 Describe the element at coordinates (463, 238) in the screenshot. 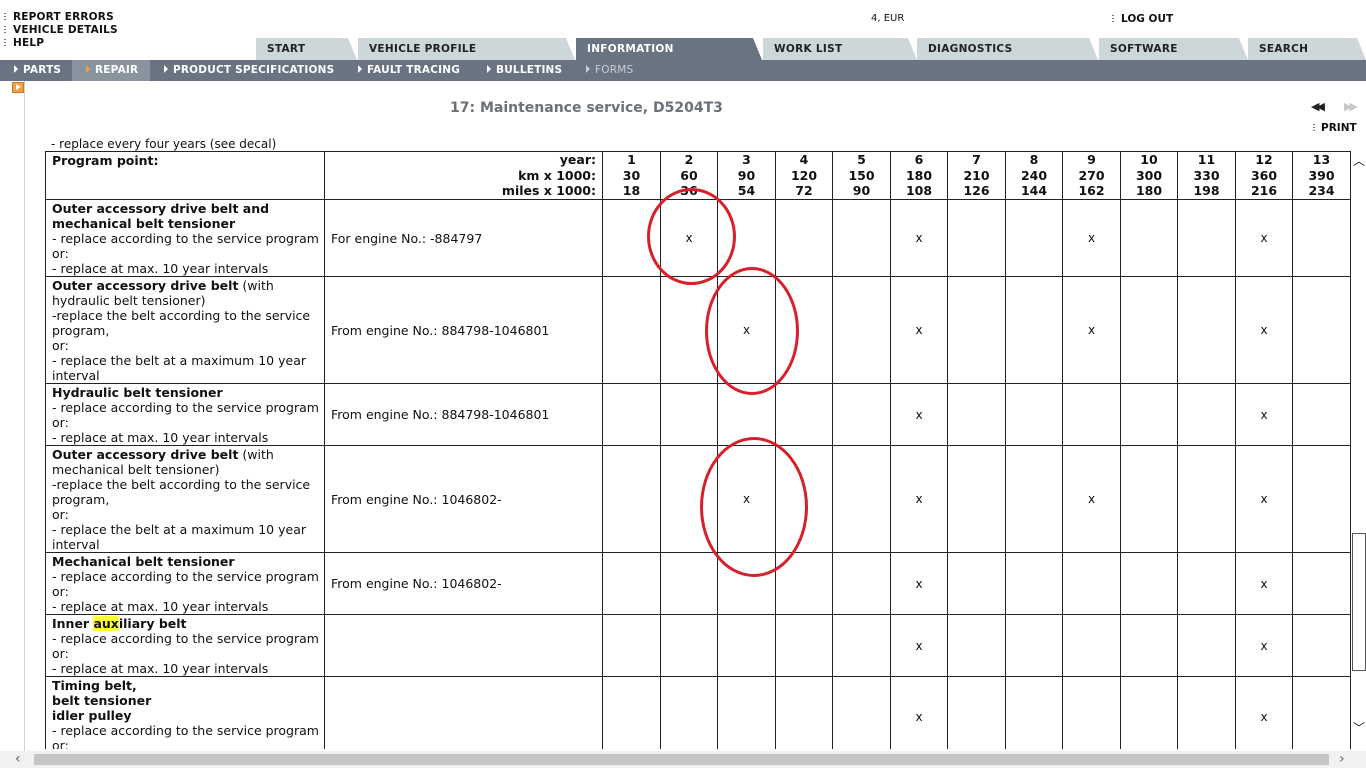

I see `engine-number-range: For engine No.: -884797` at that location.